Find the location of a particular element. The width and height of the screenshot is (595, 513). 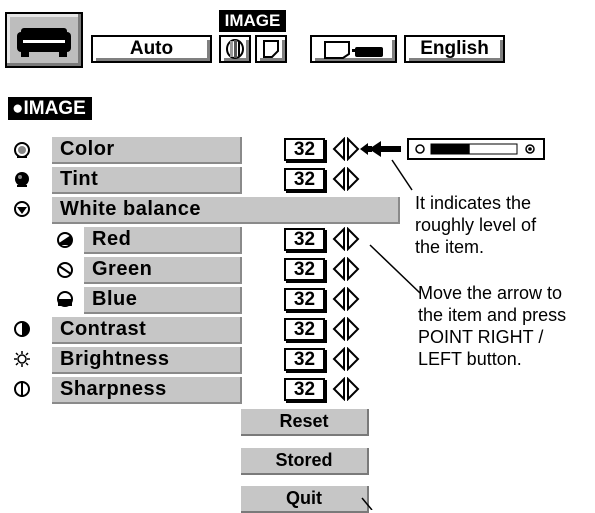

blue-adjust-arrows is located at coordinates (346, 299).